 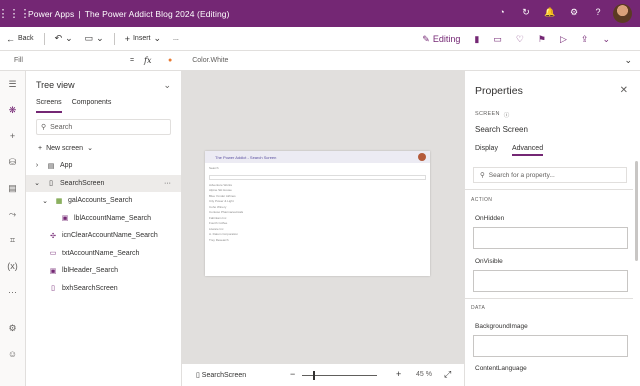 I want to click on left-rail: ☰ ❋ + ⛁ ▤ ⤳ ⌗ (x) ··· ⚙ ☺, so click(x=13, y=228).